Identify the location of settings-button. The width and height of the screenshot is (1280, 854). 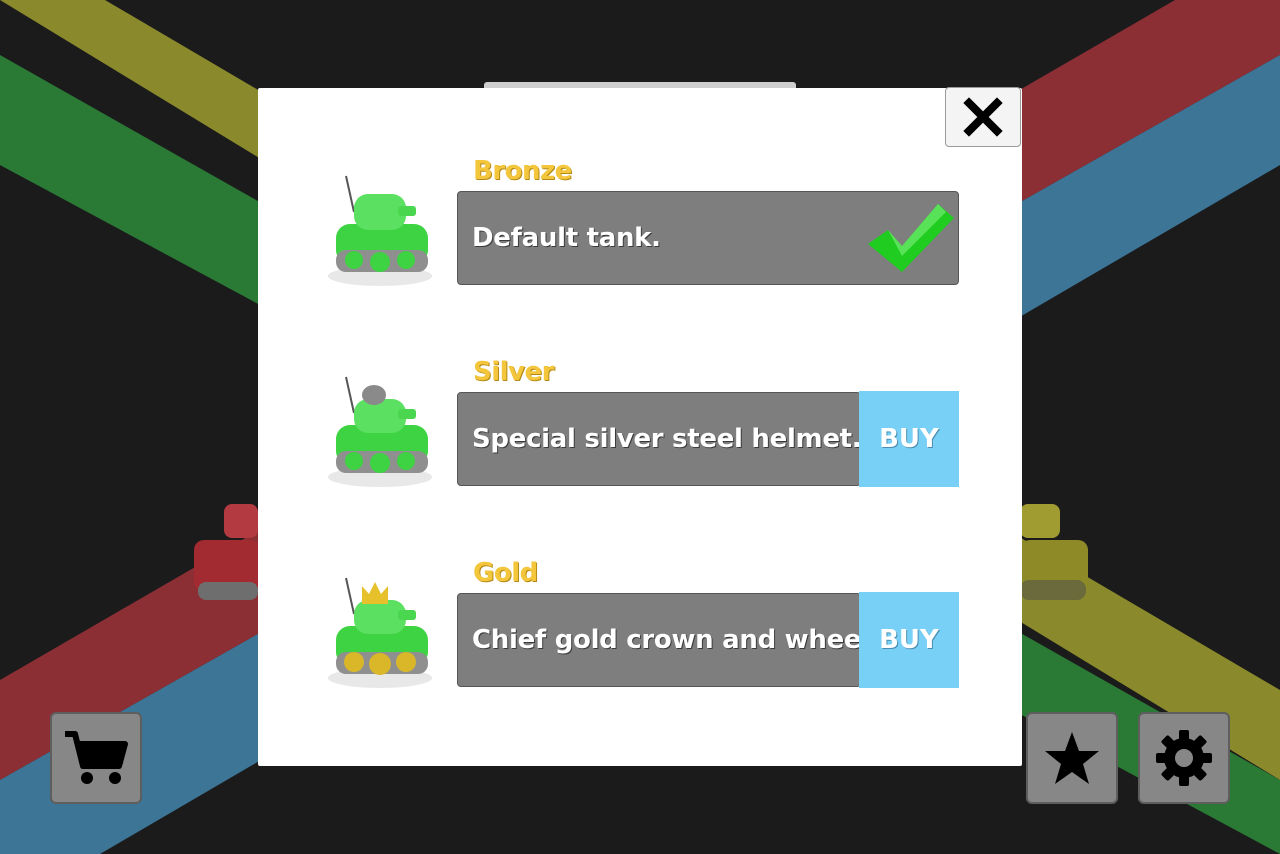
(1184, 758).